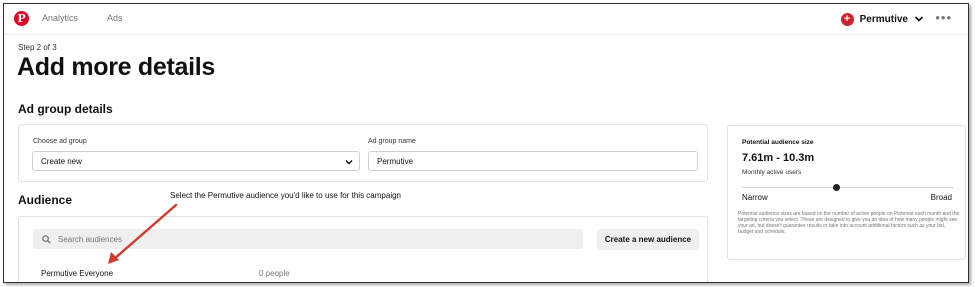  I want to click on search-placeholder: Search audiences, so click(90, 239).